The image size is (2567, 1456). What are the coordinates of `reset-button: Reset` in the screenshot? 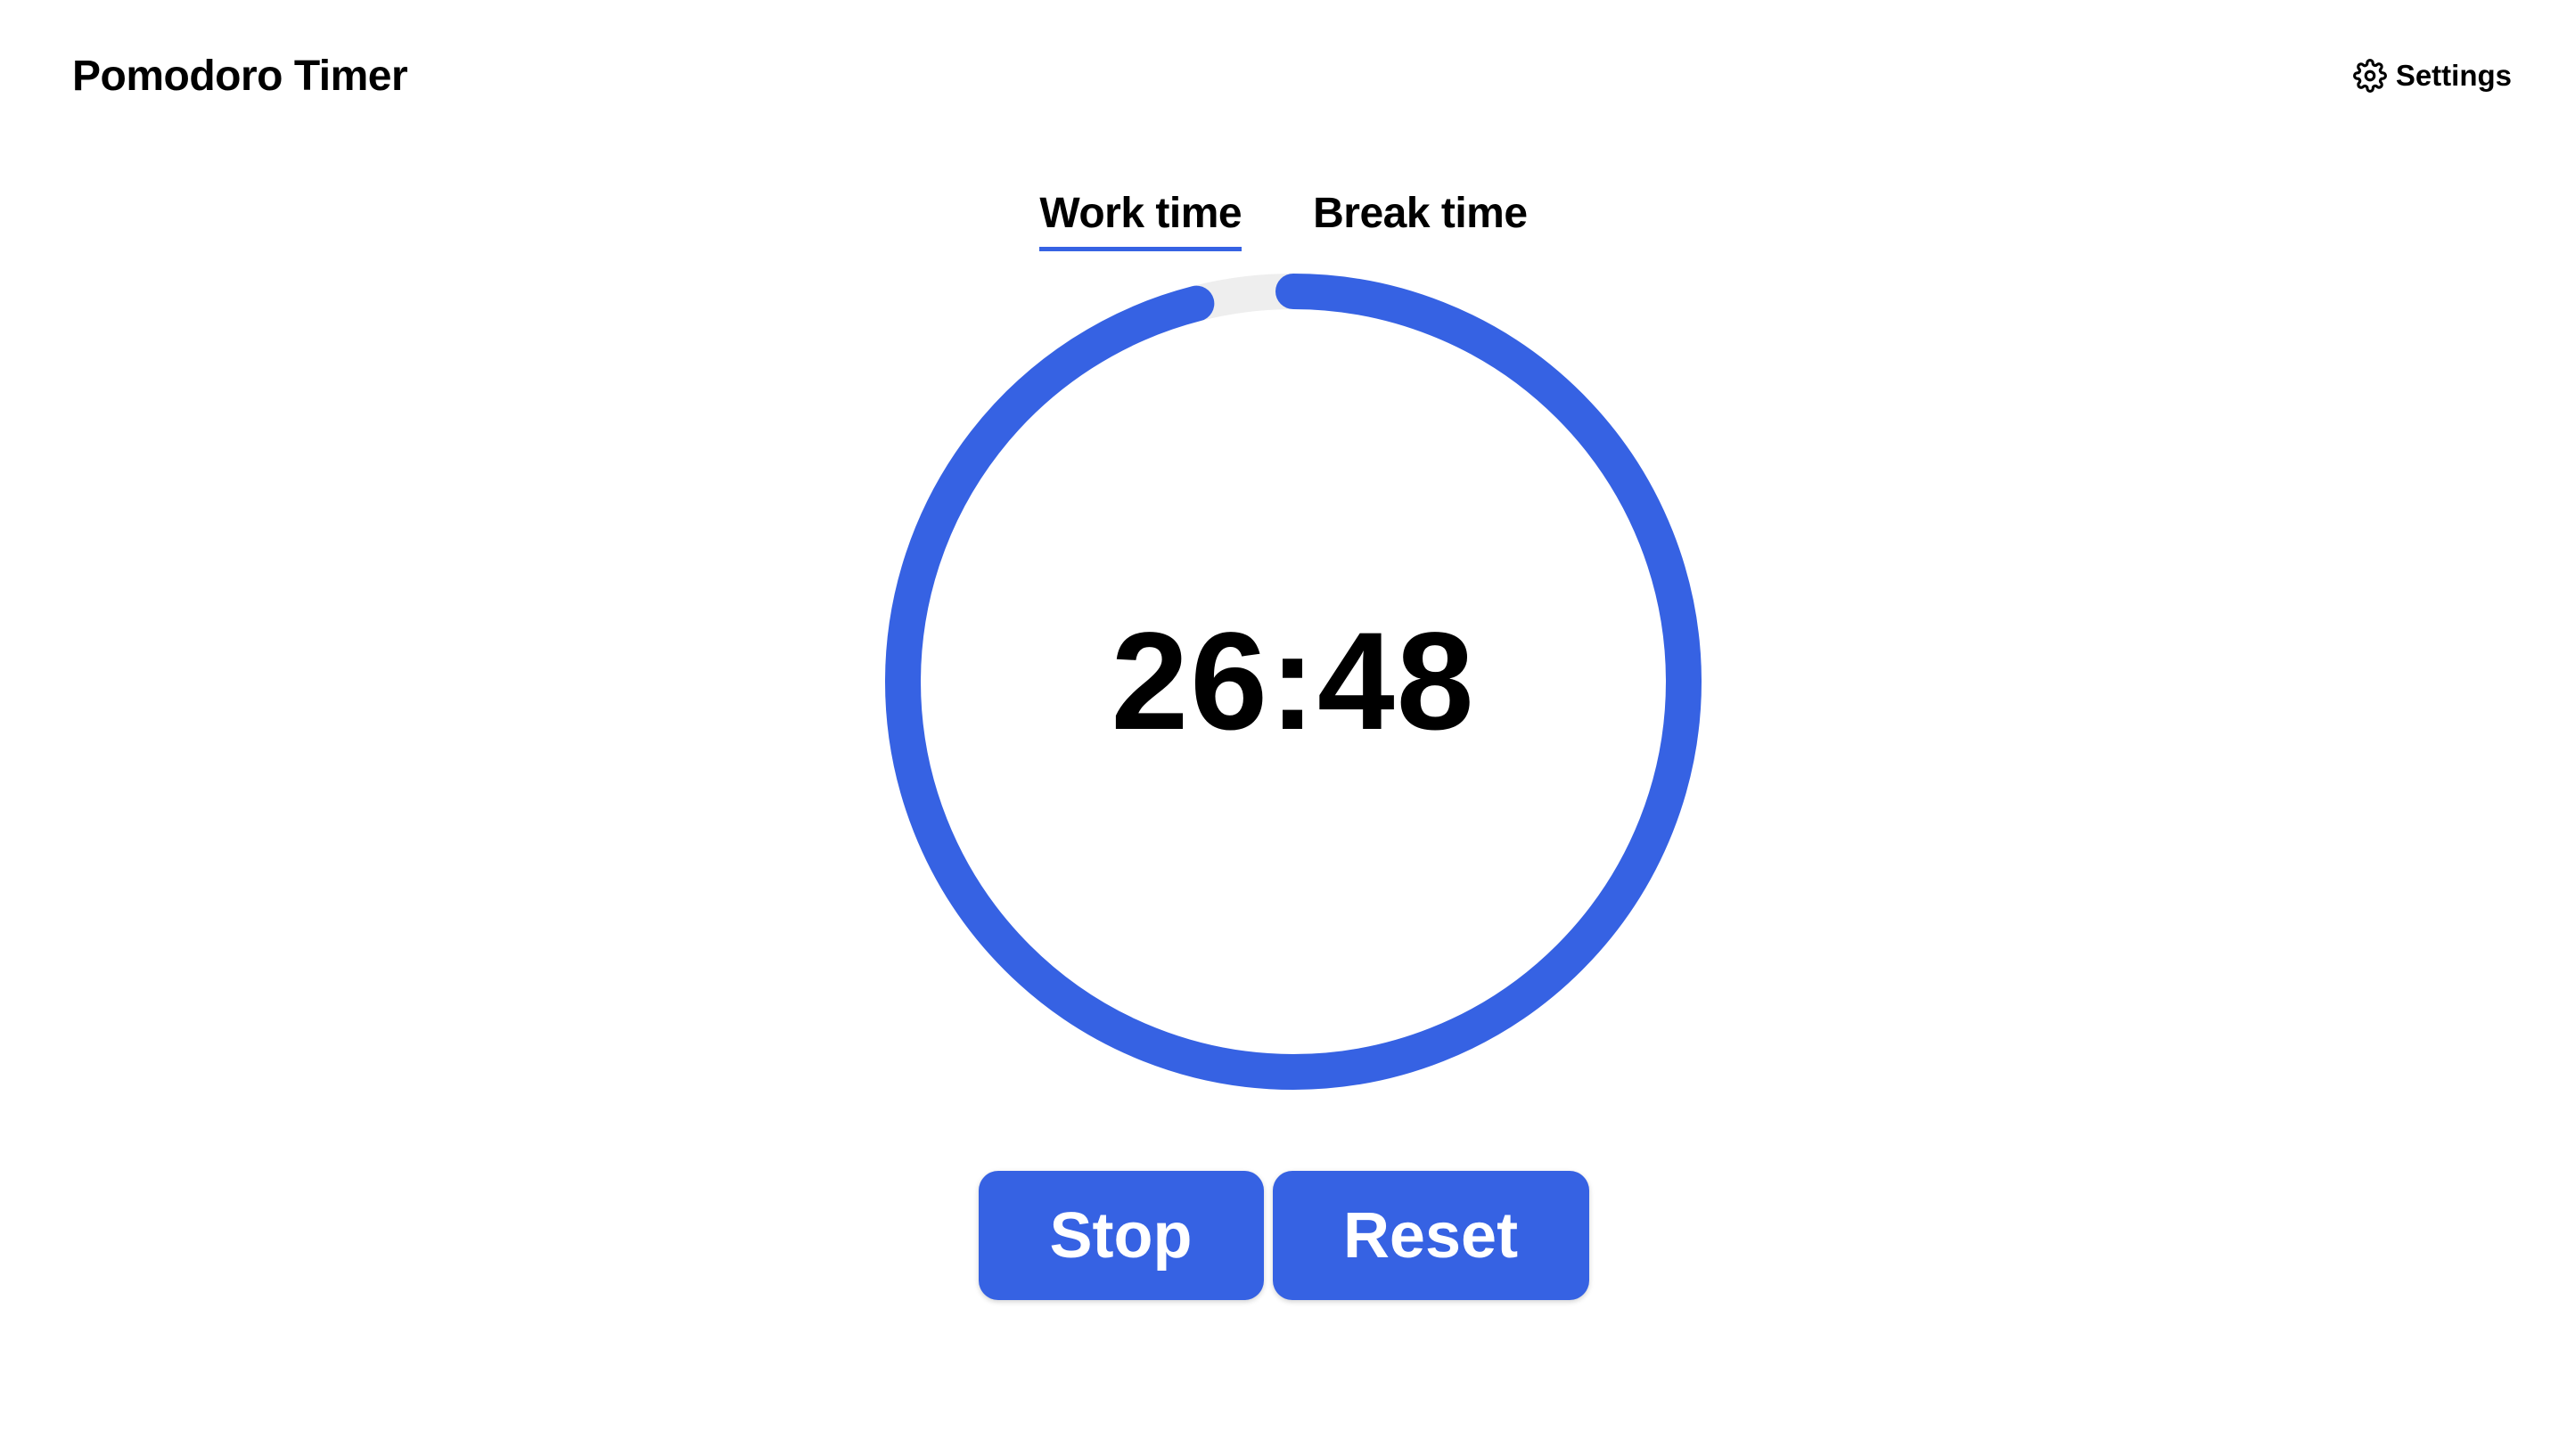 It's located at (1430, 1235).